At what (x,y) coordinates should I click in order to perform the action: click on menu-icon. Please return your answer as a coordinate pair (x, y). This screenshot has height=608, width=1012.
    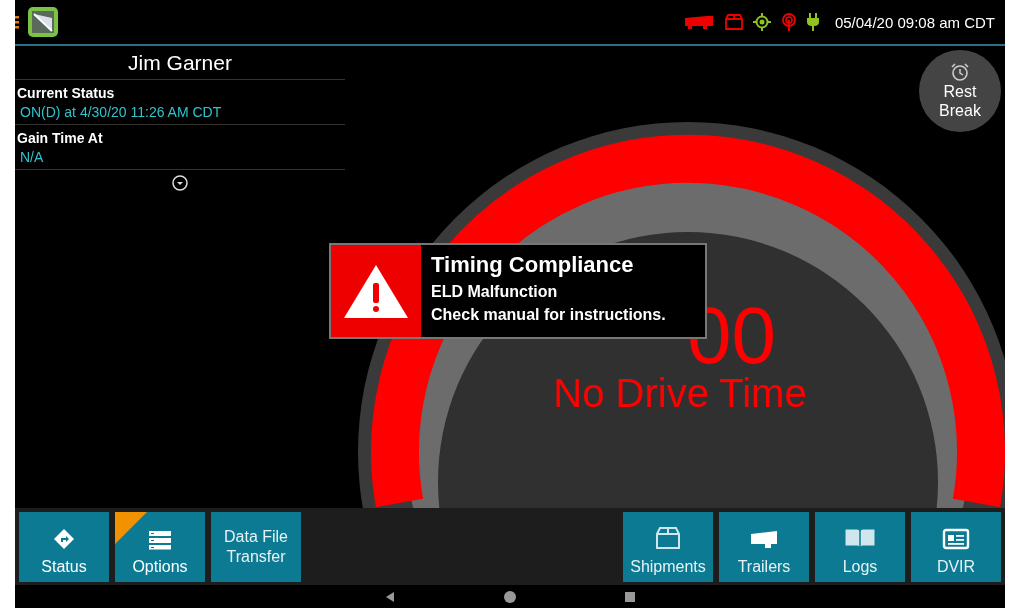
    Looking at the image, I should click on (17, 22).